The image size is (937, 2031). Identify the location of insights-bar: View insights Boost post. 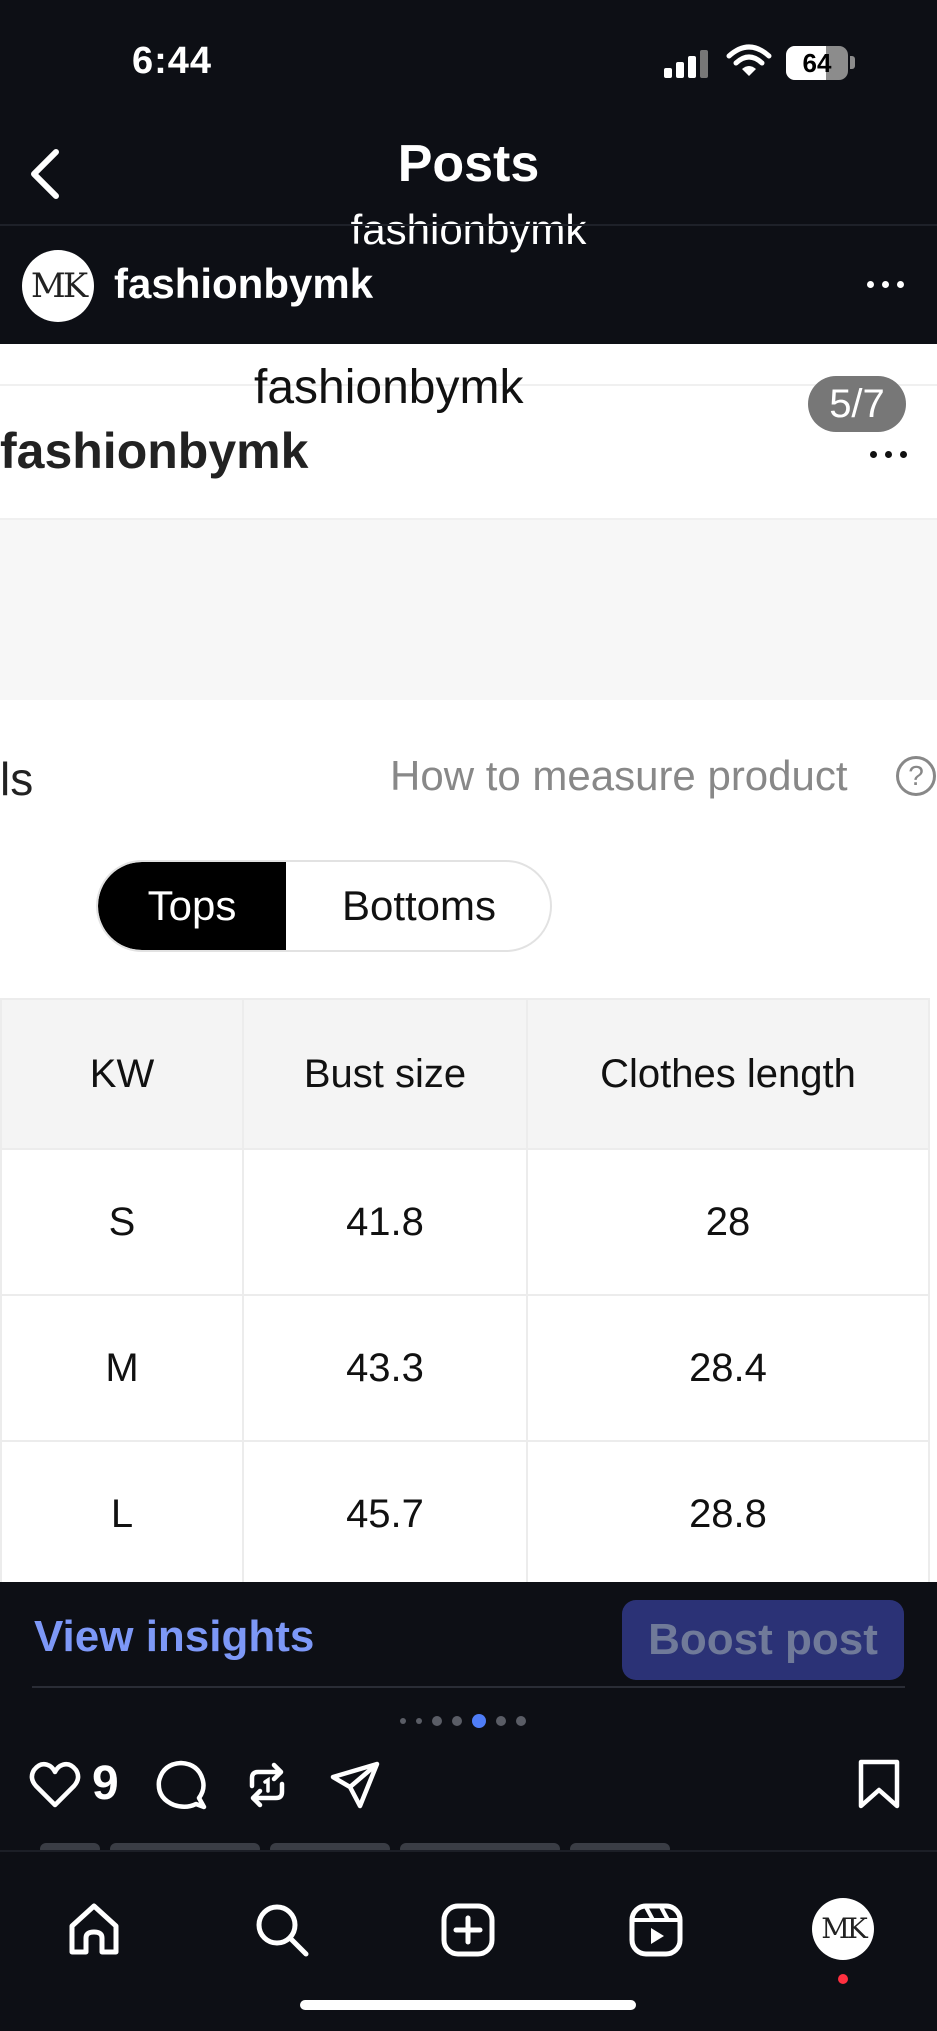
(468, 1637).